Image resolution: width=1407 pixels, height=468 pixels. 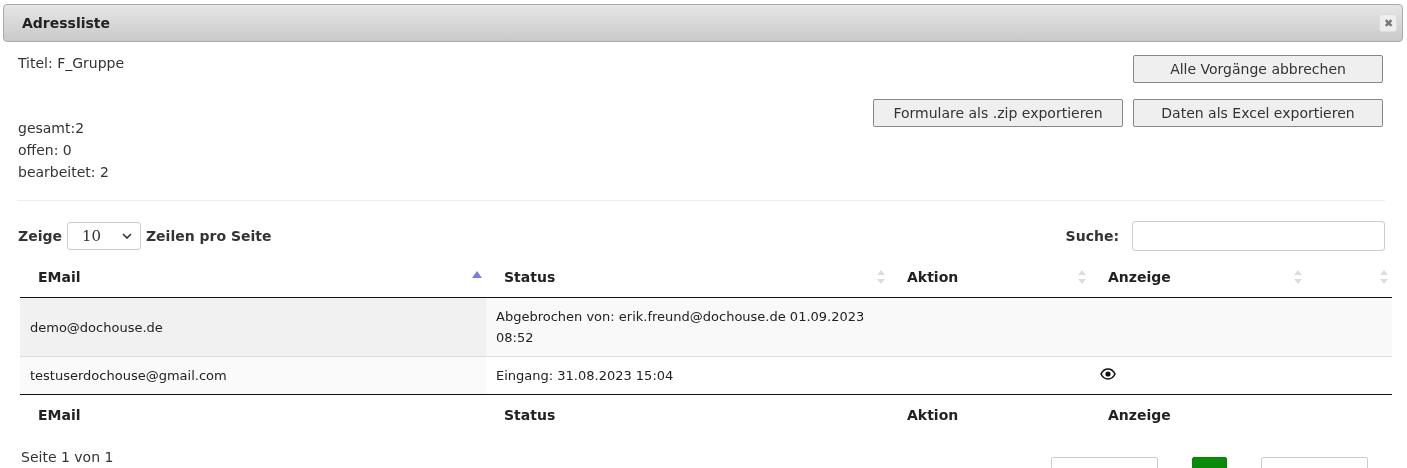 I want to click on close-button: ✖, so click(x=1388, y=23).